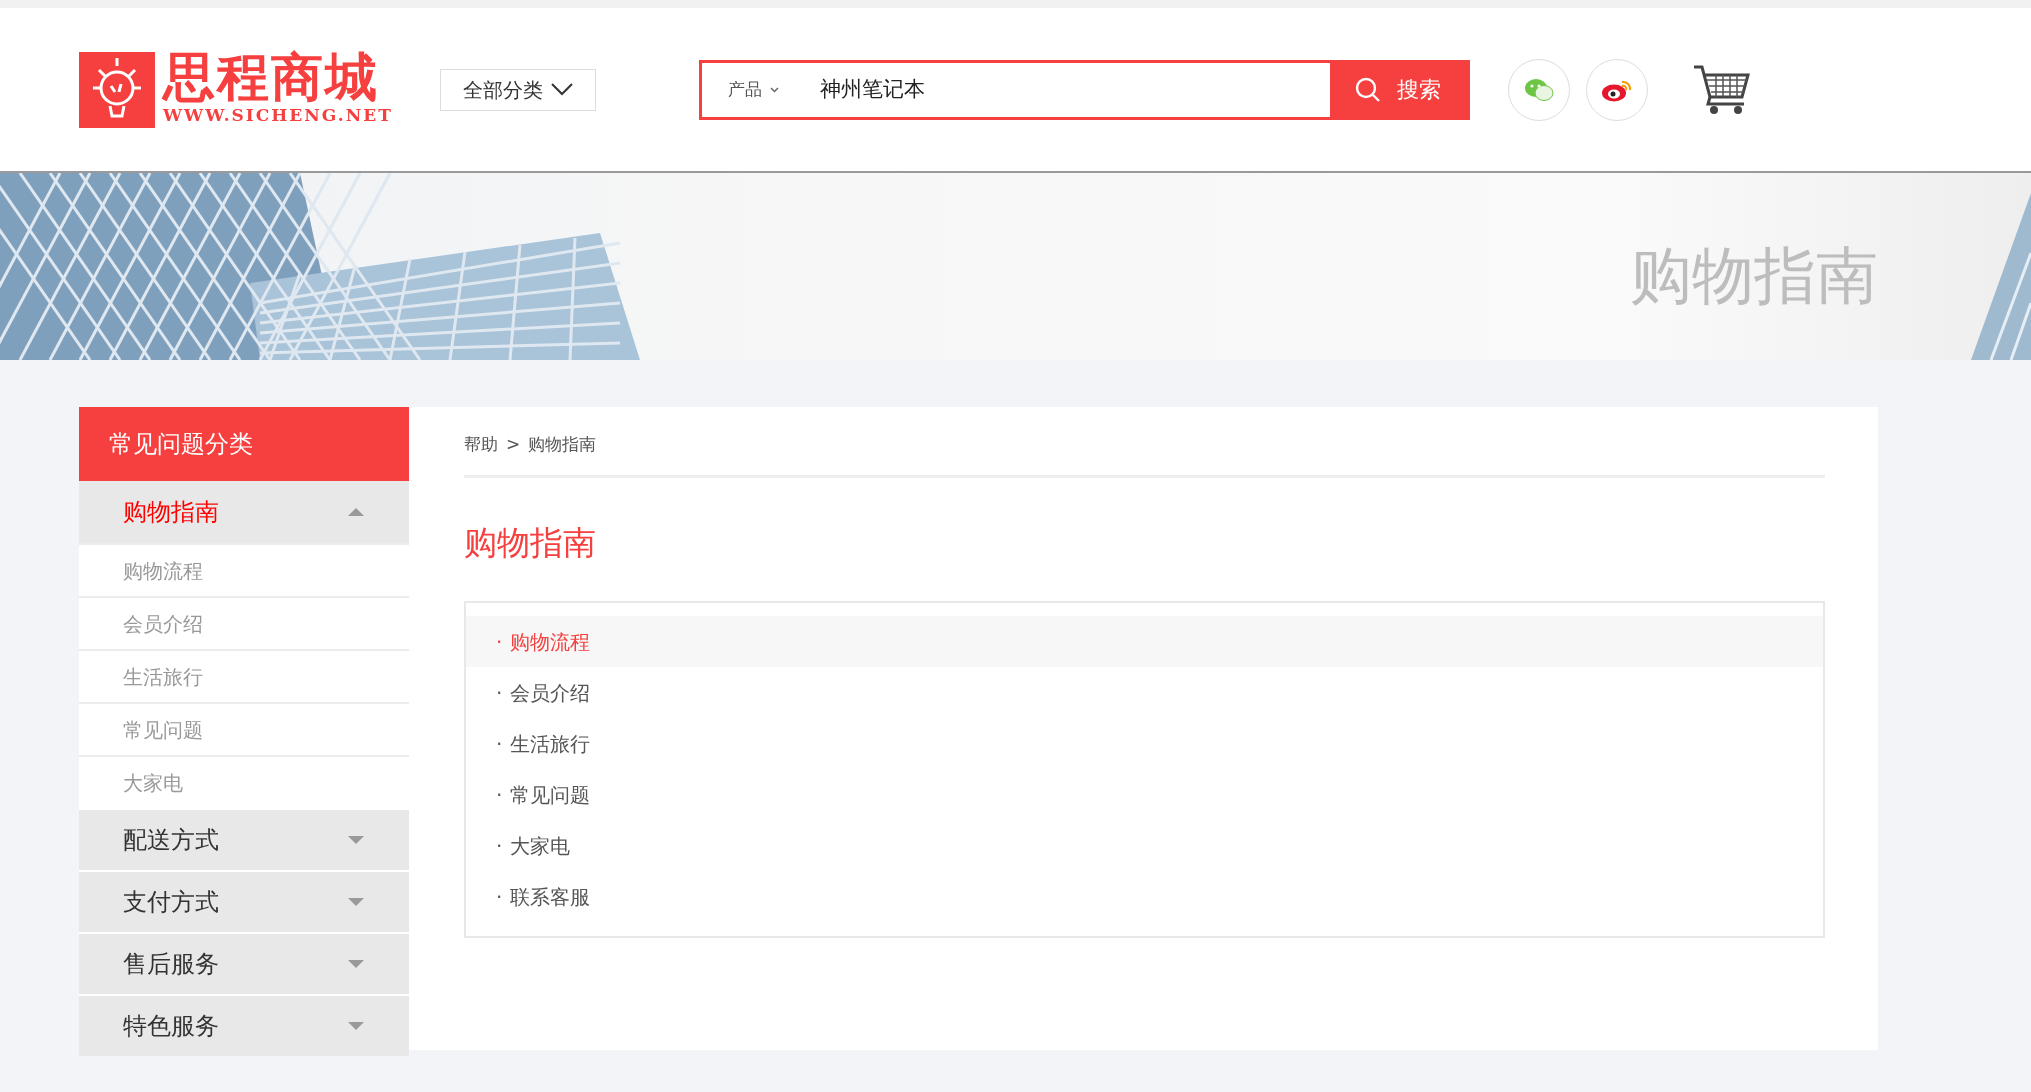 This screenshot has height=1092, width=2031. Describe the element at coordinates (550, 897) in the screenshot. I see `article-title: 联系客服` at that location.